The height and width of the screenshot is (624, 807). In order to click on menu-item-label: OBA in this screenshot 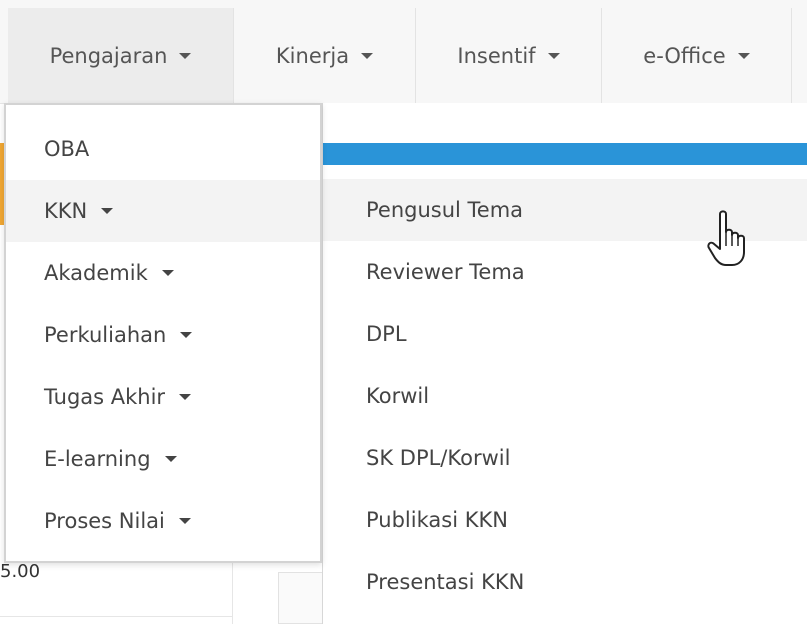, I will do `click(67, 149)`.